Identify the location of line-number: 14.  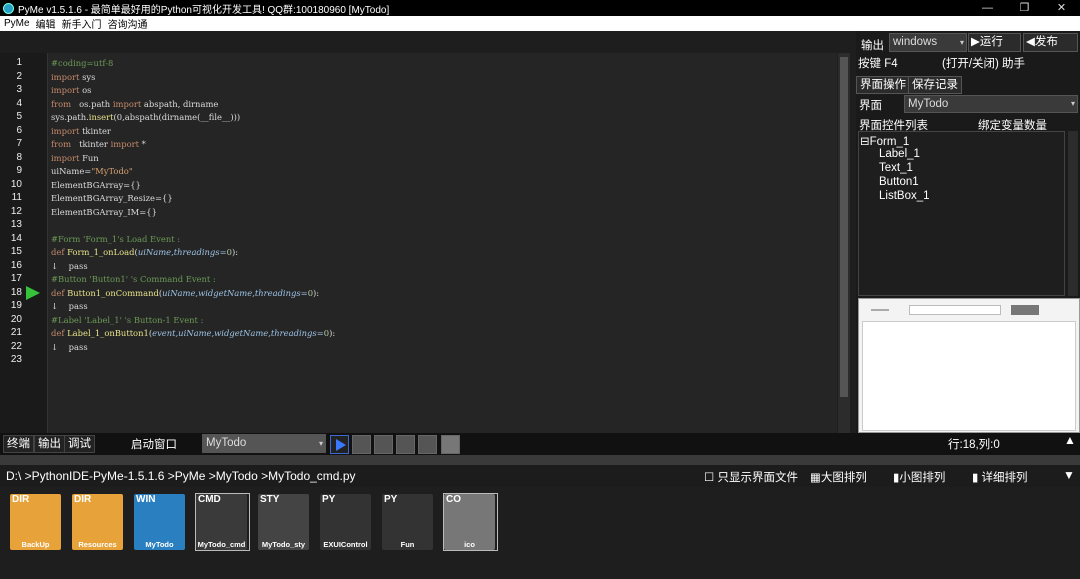
(16, 238).